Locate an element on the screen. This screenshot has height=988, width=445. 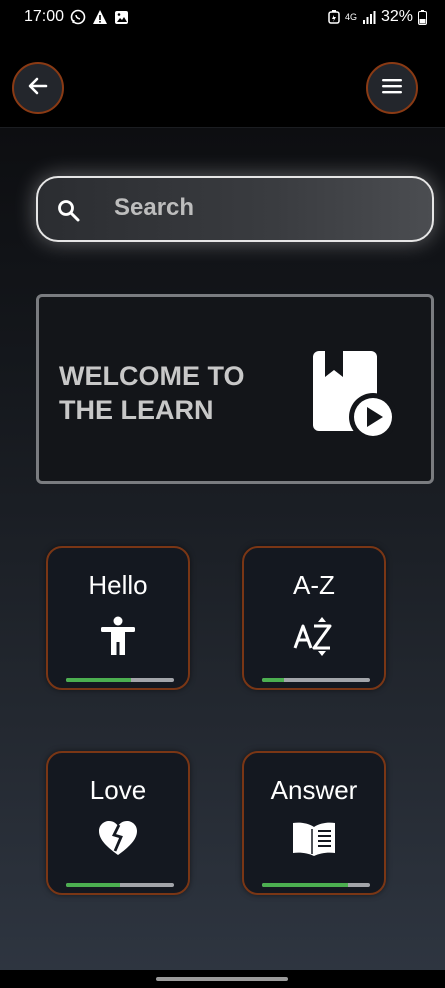
system-nav-bar is located at coordinates (222, 979).